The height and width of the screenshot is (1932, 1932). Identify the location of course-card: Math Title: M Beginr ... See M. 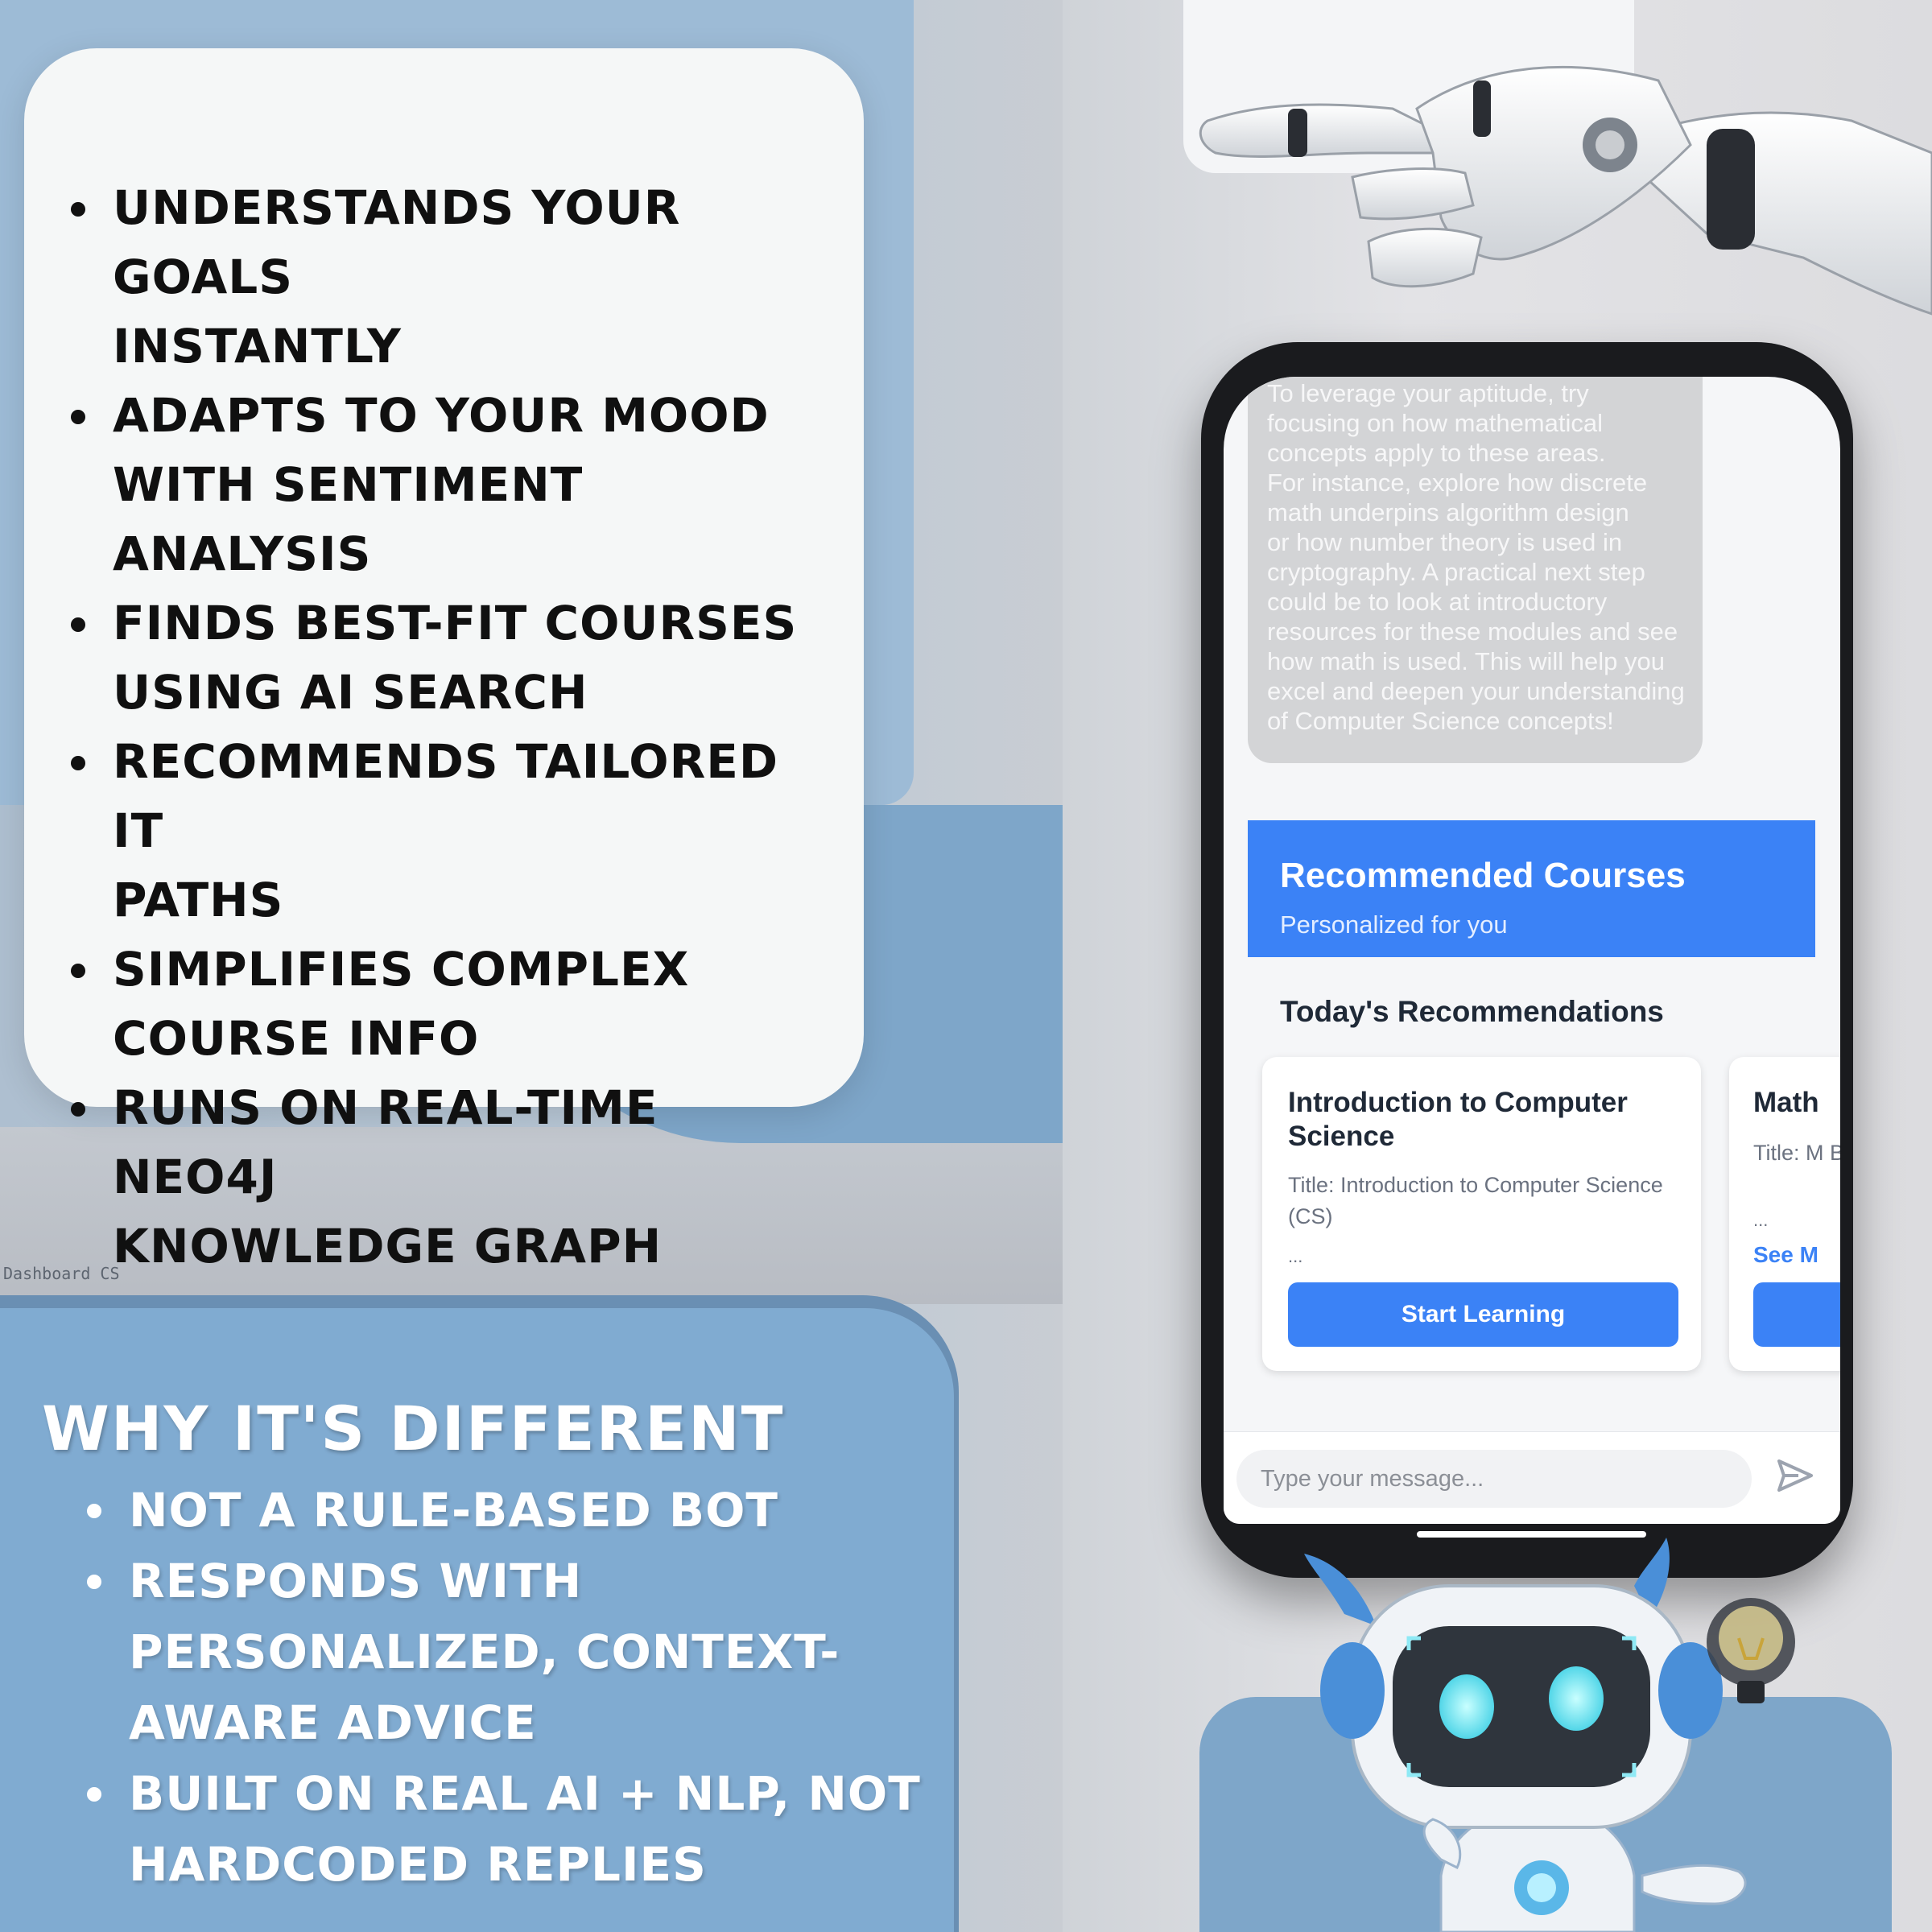
(1784, 1214).